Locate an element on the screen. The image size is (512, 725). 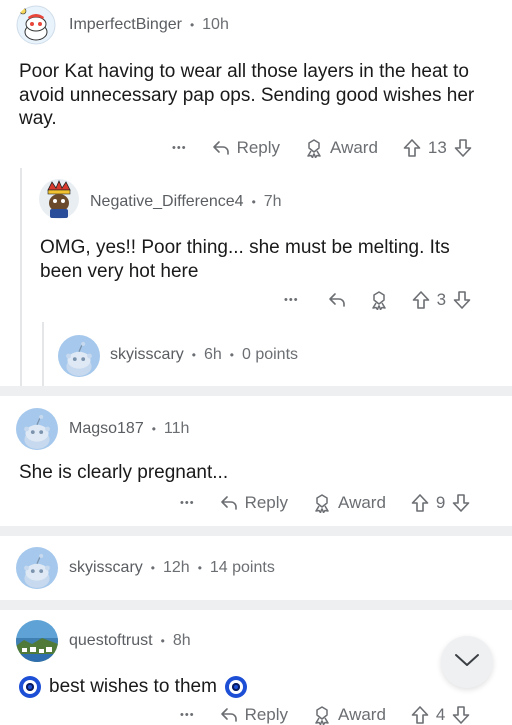
comment-meta: Magso187 • 11h is located at coordinates (129, 429).